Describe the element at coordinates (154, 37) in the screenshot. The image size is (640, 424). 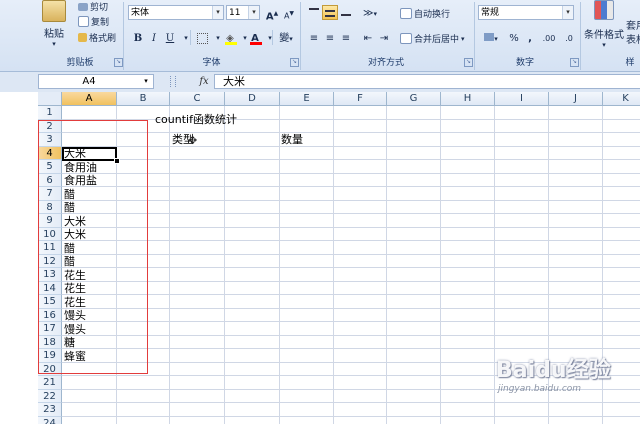
I see `italic-button: I` at that location.